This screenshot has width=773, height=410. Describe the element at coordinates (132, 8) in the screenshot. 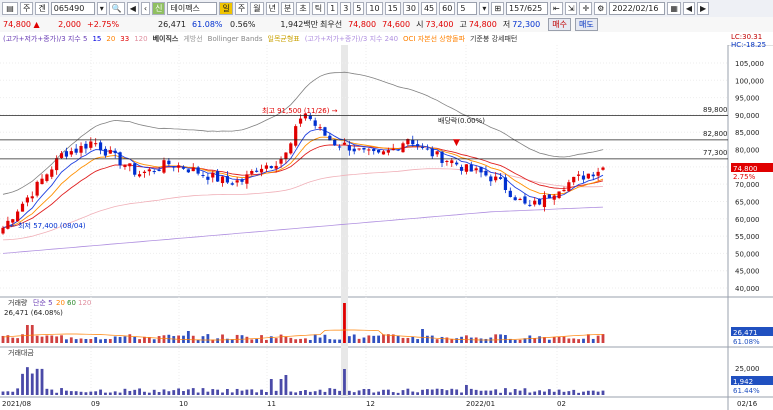

I see `speaker-icon: ◀` at that location.